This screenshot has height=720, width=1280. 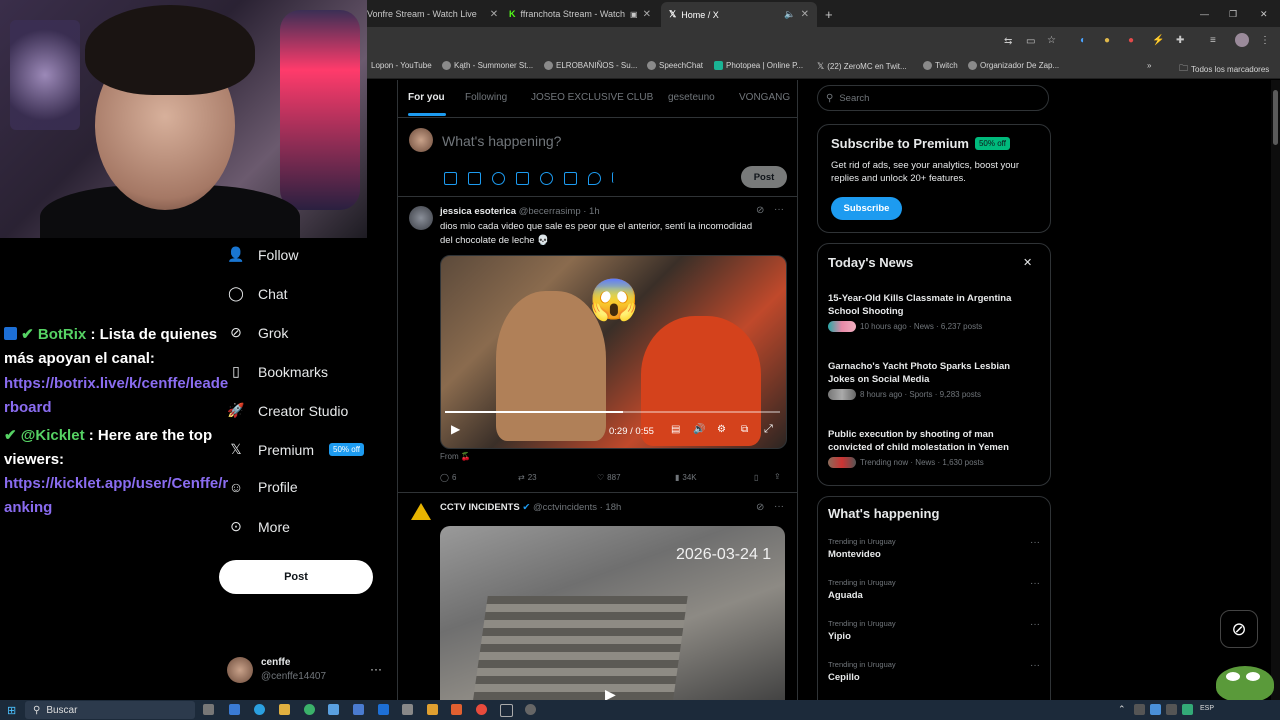 What do you see at coordinates (1008, 41) in the screenshot?
I see `translate-icon: ⇆` at bounding box center [1008, 41].